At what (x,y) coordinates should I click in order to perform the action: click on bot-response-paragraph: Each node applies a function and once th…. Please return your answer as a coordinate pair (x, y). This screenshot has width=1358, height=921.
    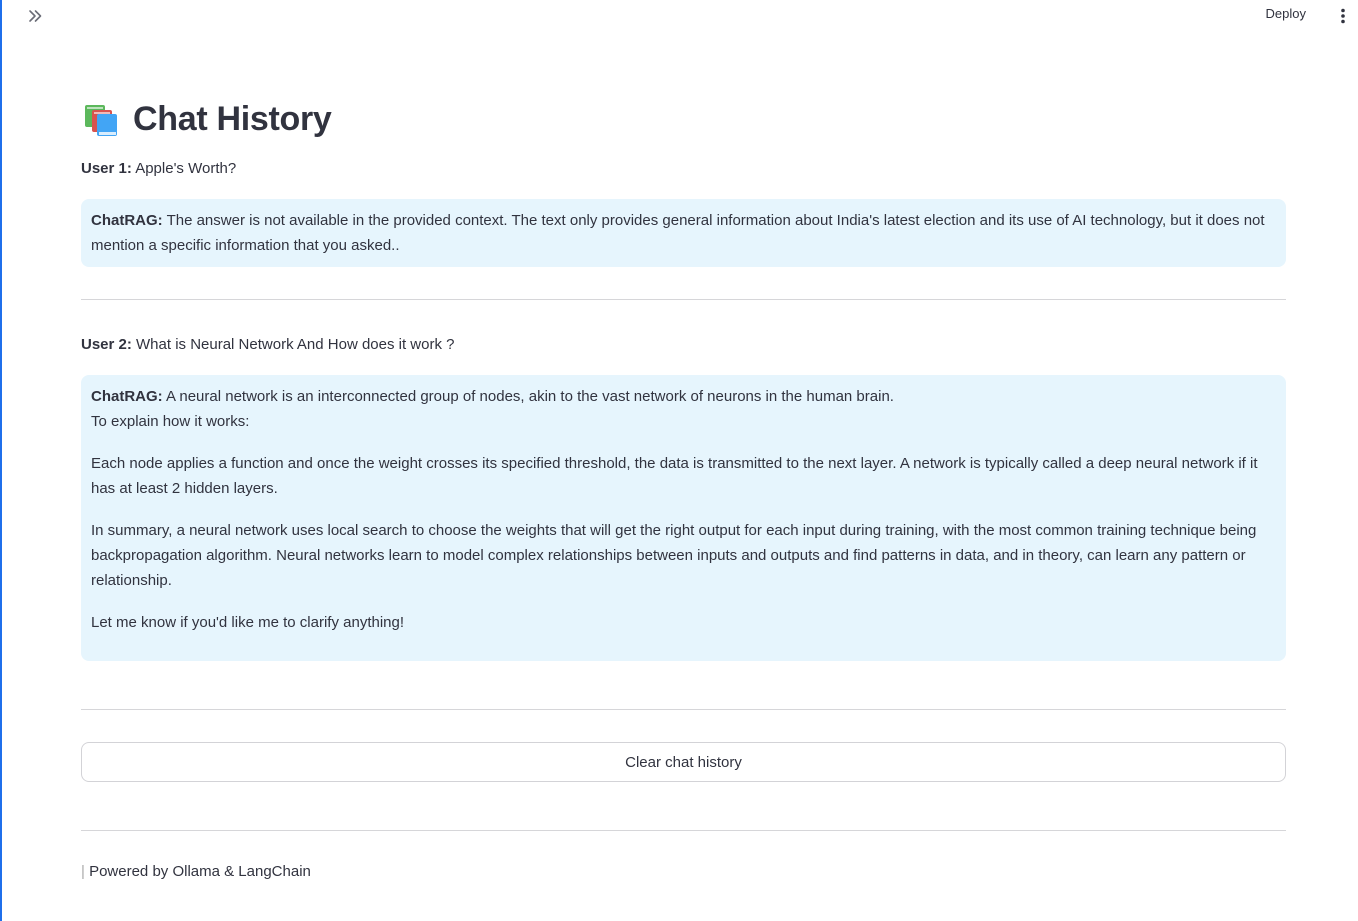
    Looking at the image, I should click on (674, 476).